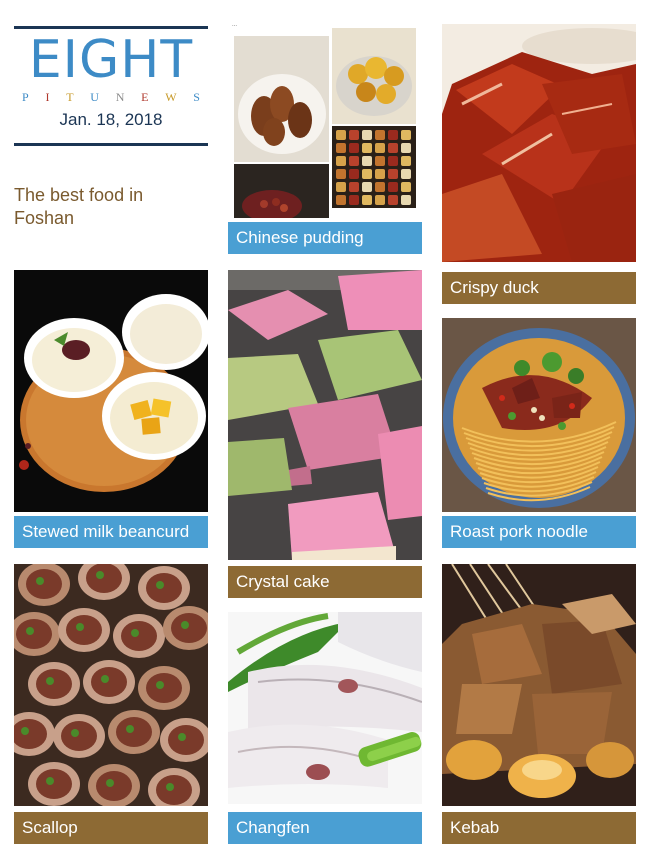 The width and height of the screenshot is (650, 866). What do you see at coordinates (539, 532) in the screenshot?
I see `caption-roast-pork-noodle: Roast pork noodle` at bounding box center [539, 532].